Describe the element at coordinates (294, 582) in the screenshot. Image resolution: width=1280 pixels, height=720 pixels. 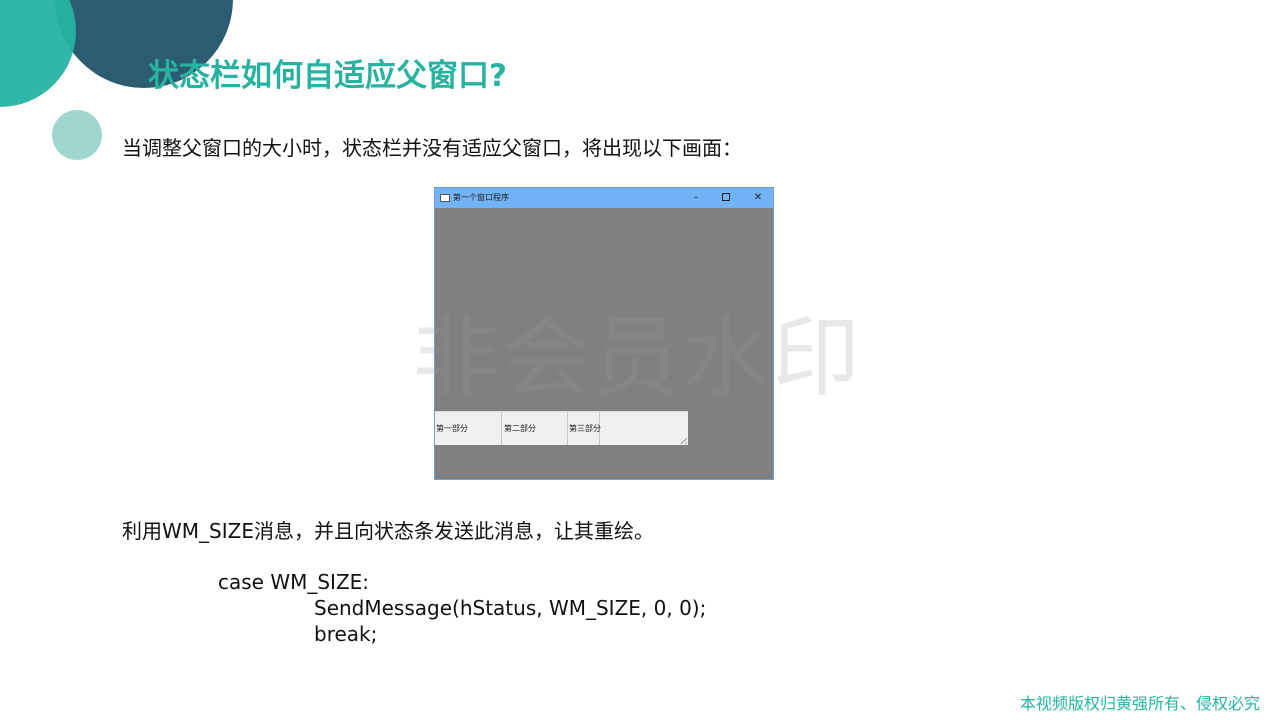
I see `code-line-1: case WM_SIZE:` at that location.